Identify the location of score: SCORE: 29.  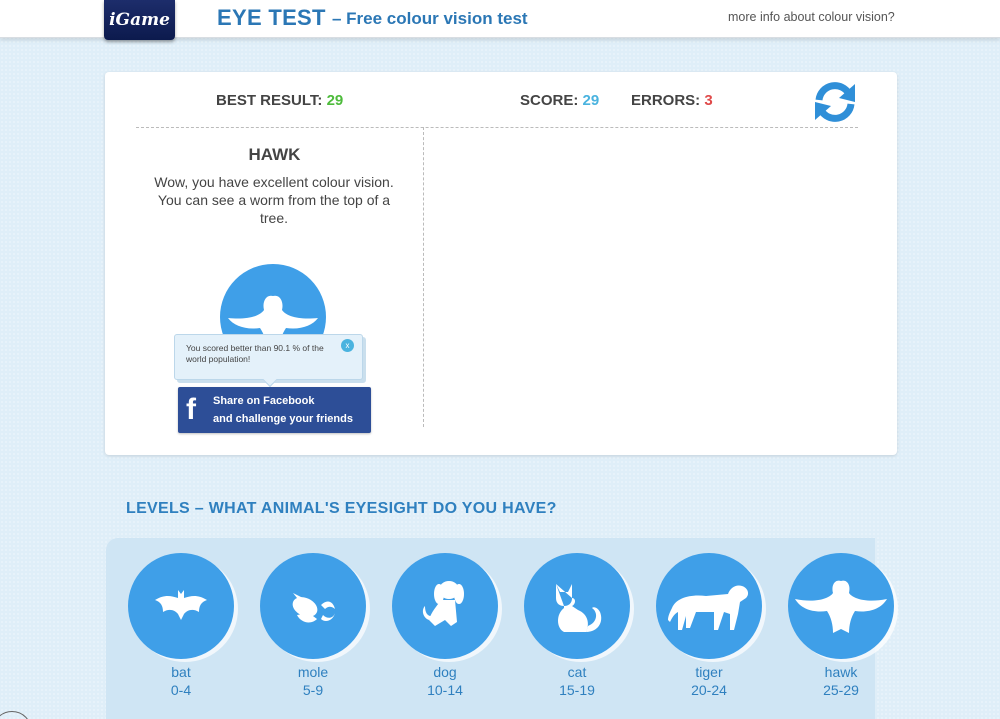
(559, 100).